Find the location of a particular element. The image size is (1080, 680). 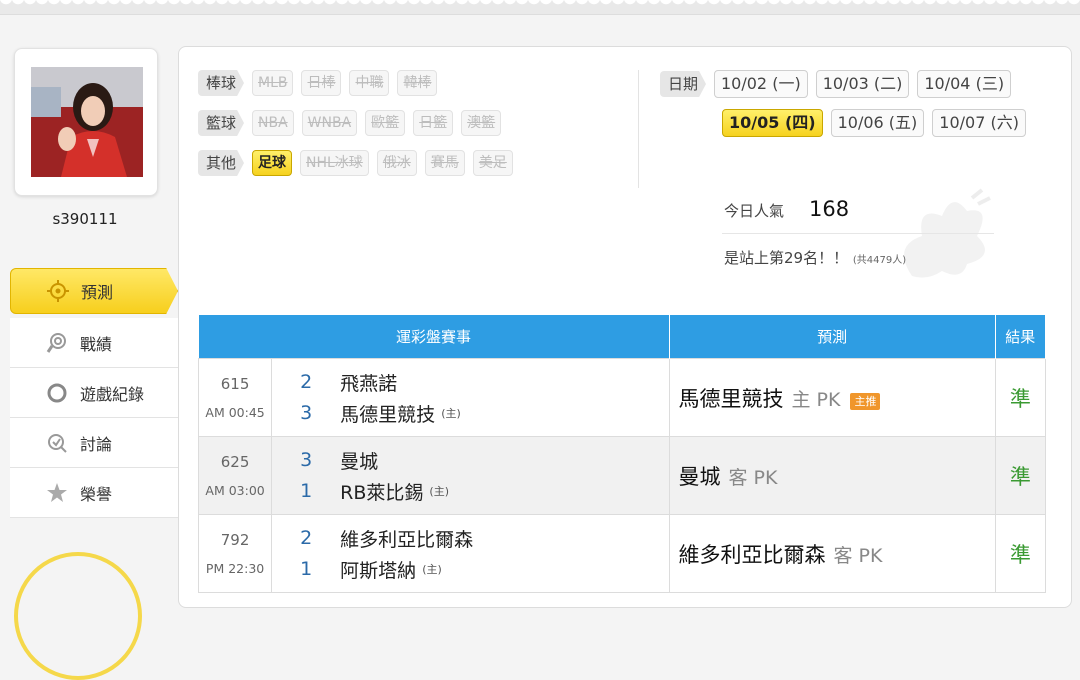

filter-label: 籃球 is located at coordinates (221, 123).